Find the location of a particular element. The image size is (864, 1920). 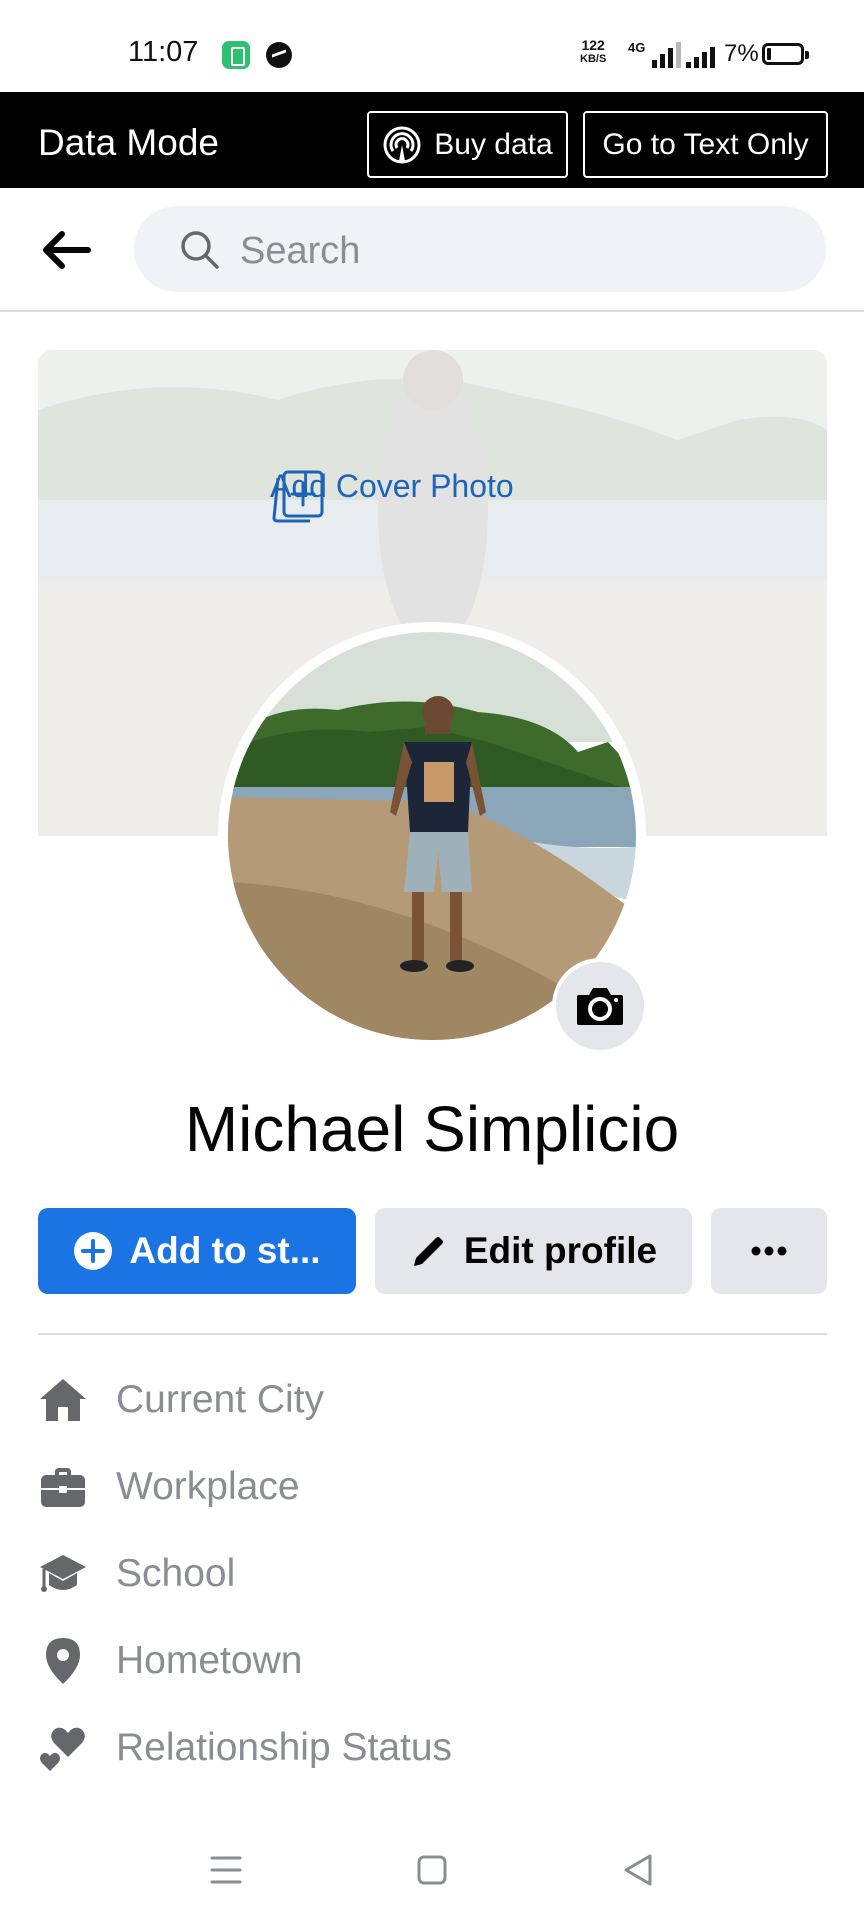

detail-current-city: Current City is located at coordinates (181, 1400).